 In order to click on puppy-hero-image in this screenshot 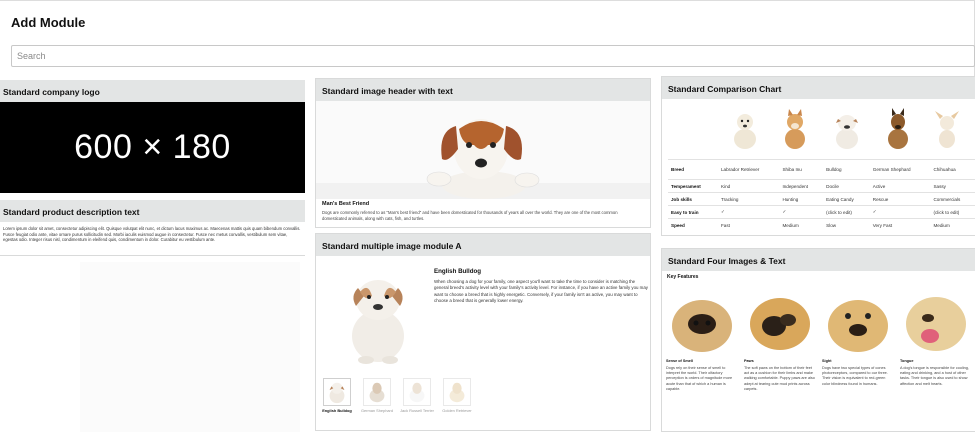, I will do `click(483, 150)`.